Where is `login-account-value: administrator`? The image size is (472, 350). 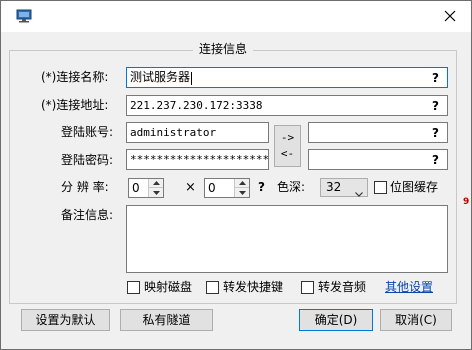 login-account-value: administrator is located at coordinates (173, 132).